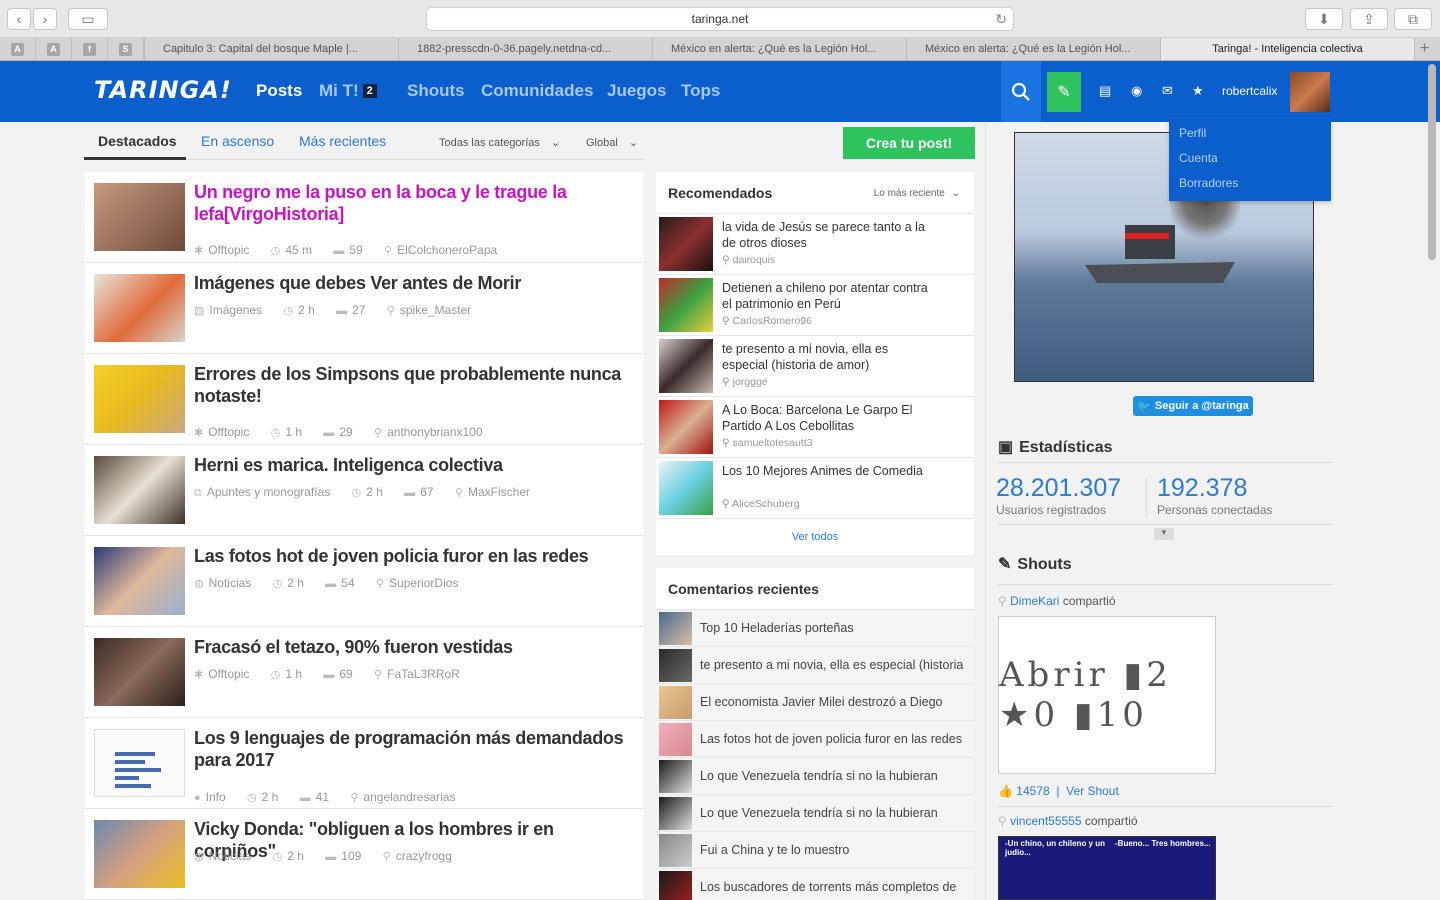 Image resolution: width=1440 pixels, height=900 pixels. I want to click on reload-icon: ↻, so click(1001, 19).